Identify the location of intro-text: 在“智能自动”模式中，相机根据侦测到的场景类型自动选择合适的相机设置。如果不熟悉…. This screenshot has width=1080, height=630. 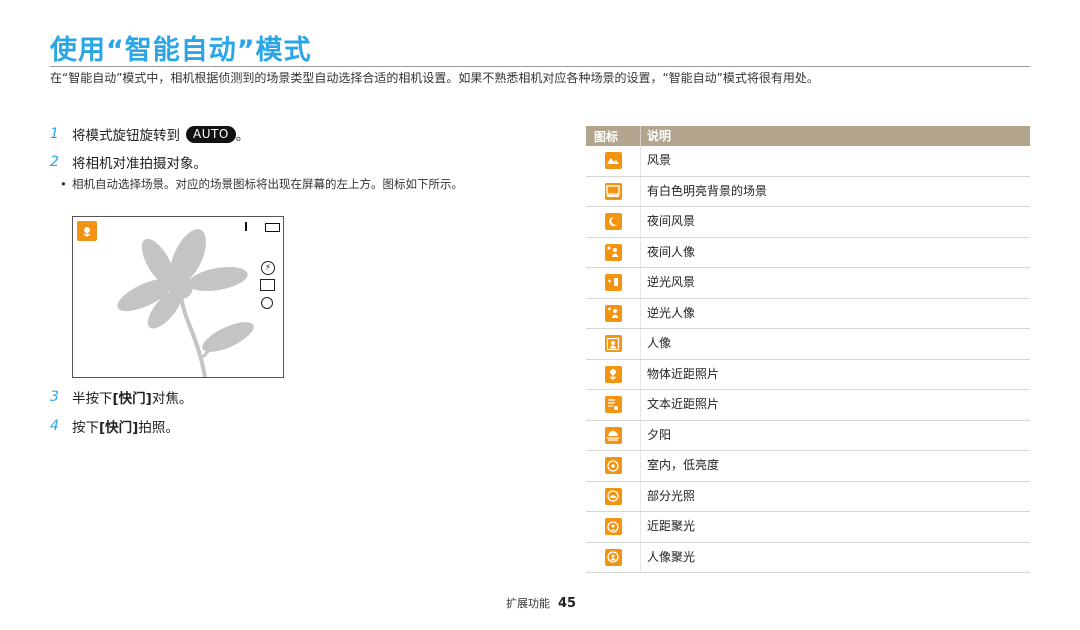
(434, 78).